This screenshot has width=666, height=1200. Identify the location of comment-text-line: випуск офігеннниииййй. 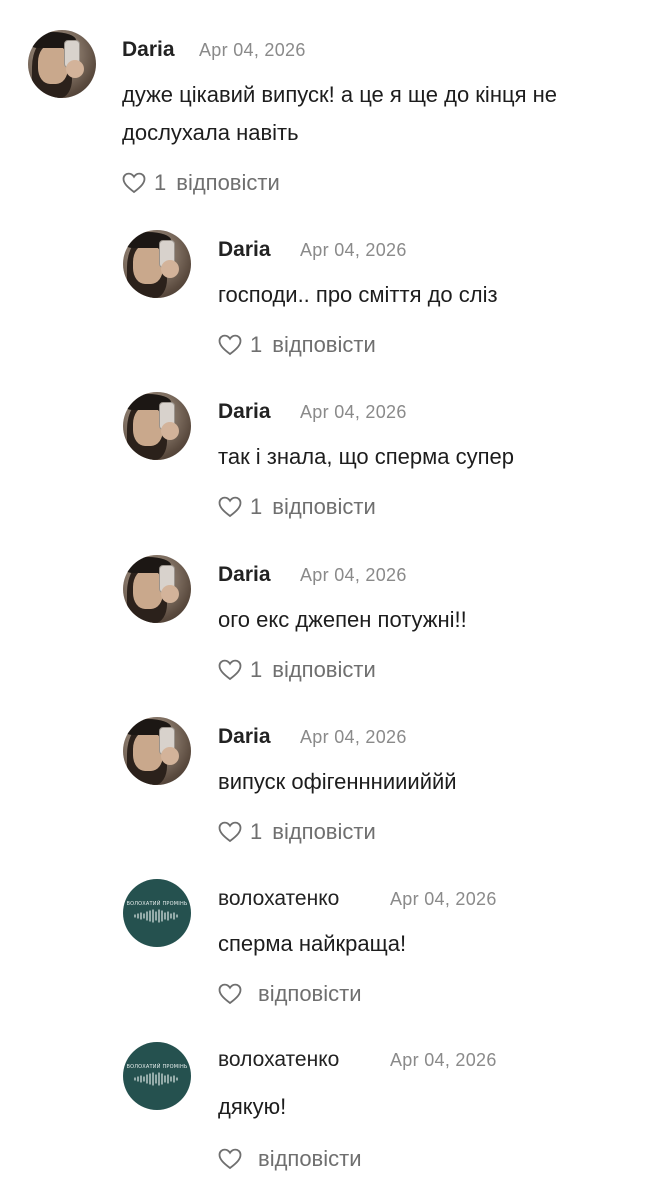
(337, 781).